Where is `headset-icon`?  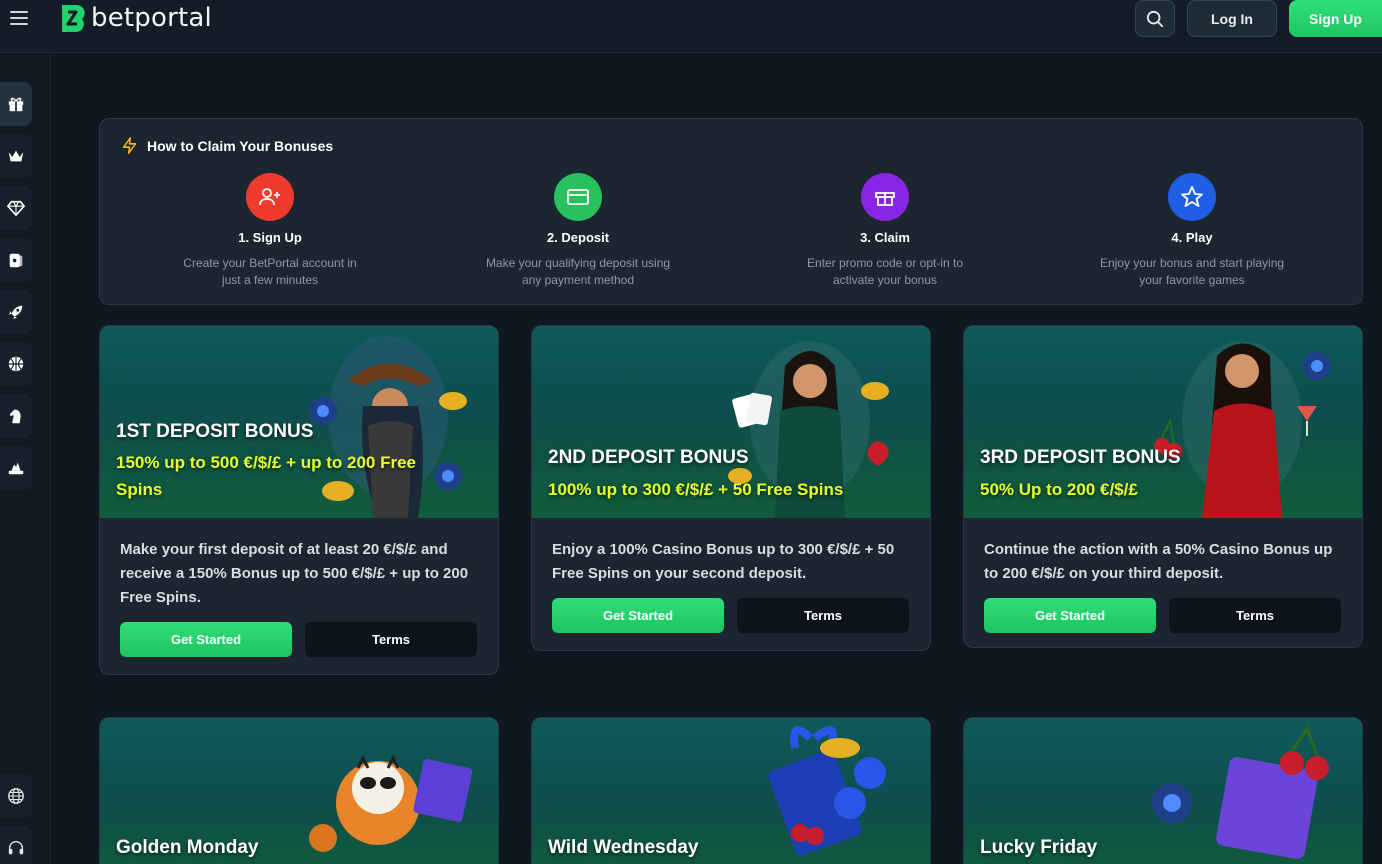 headset-icon is located at coordinates (16, 847).